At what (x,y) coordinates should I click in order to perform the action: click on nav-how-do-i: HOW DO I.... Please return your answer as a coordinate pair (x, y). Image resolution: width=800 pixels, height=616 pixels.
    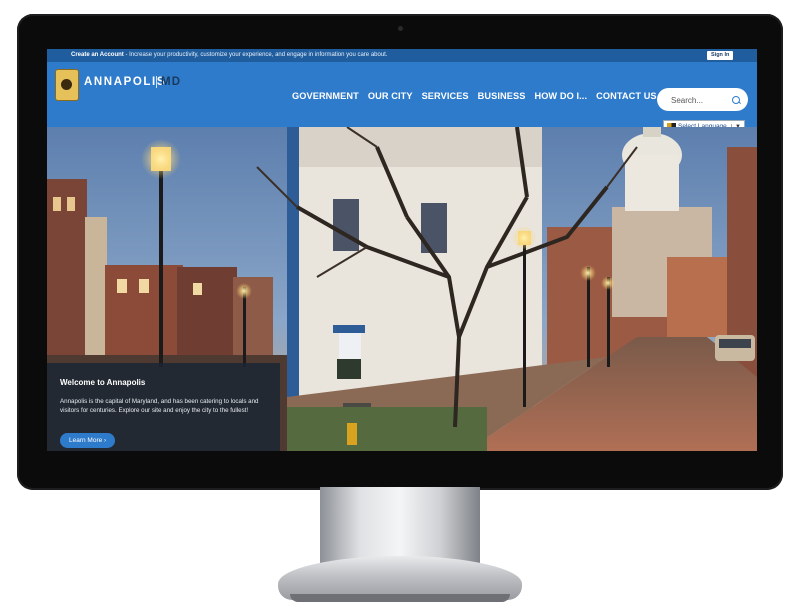
    Looking at the image, I should click on (560, 96).